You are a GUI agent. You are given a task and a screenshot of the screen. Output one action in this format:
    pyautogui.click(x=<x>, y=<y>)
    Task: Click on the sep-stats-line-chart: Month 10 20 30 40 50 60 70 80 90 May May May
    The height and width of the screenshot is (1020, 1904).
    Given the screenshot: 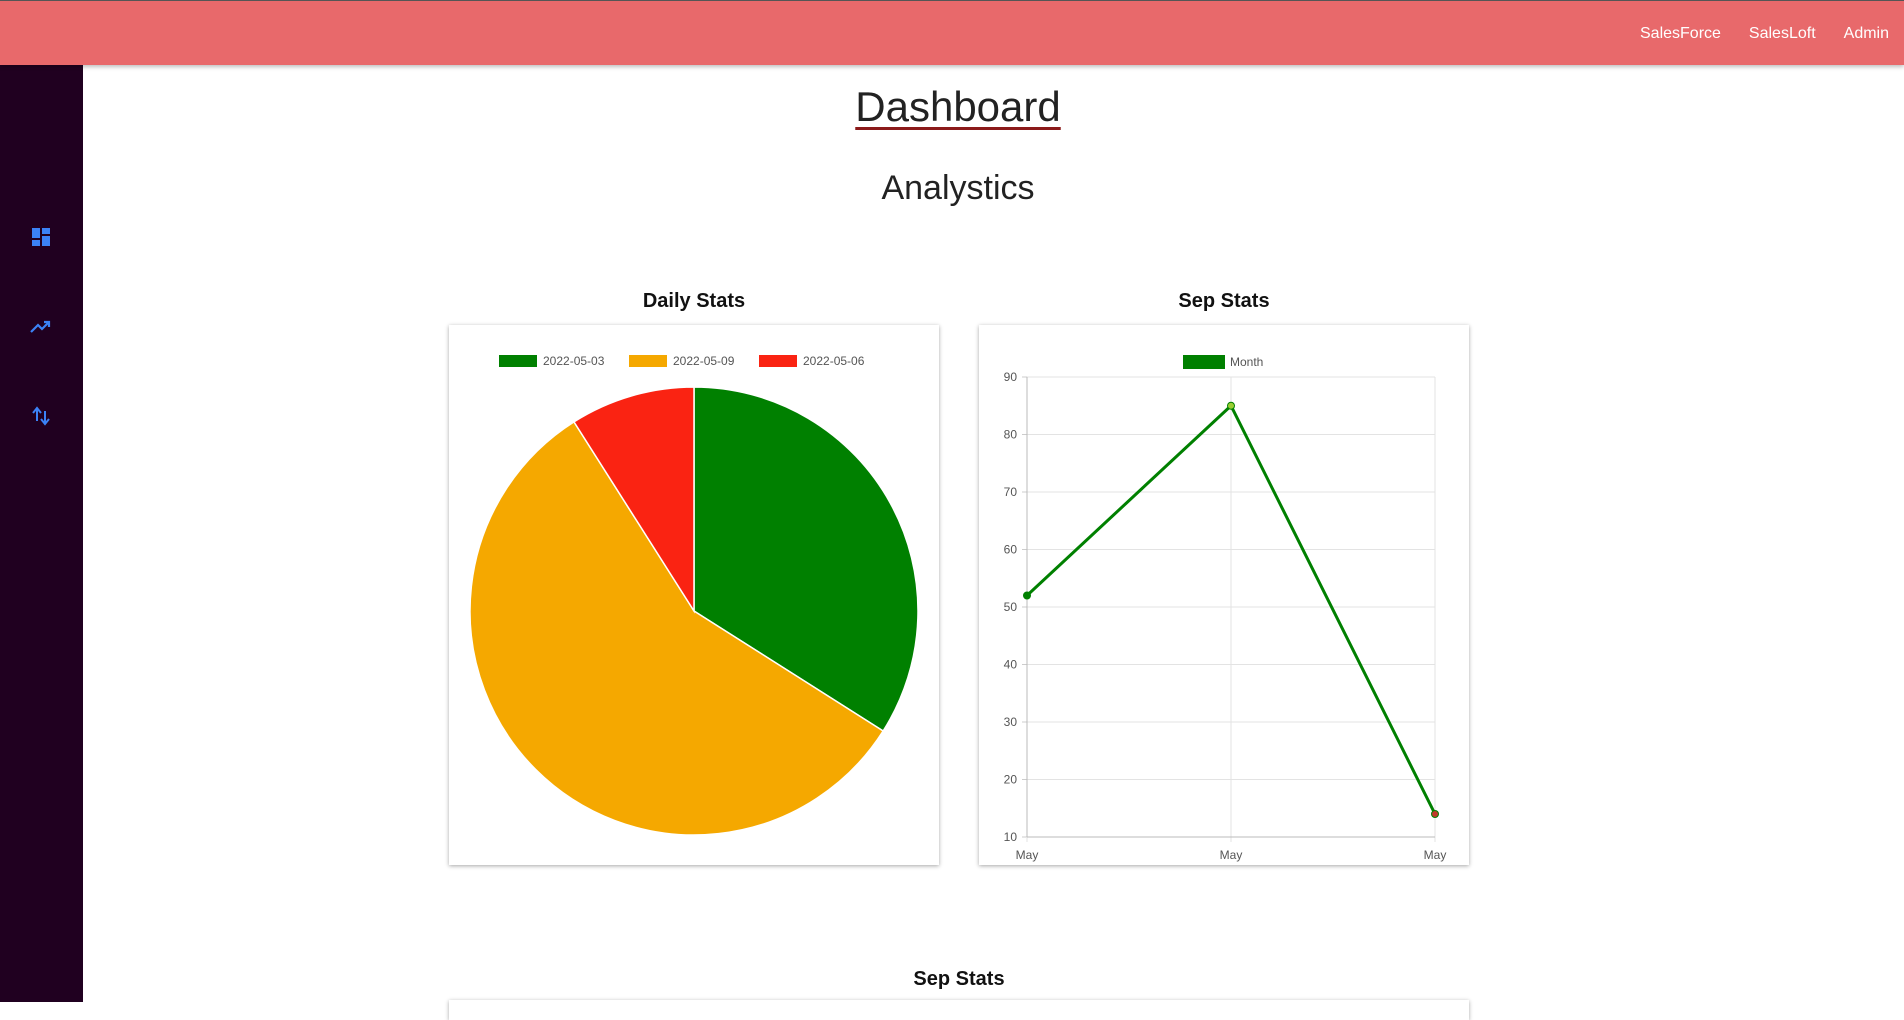 What is the action you would take?
    pyautogui.click(x=1225, y=608)
    